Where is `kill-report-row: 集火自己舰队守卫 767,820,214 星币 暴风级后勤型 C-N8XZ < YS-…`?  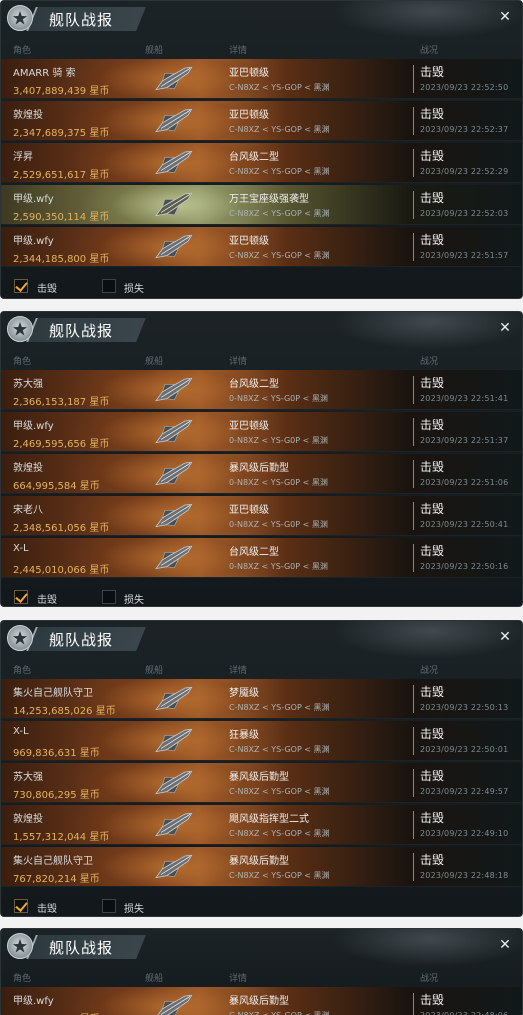
kill-report-row: 集火自己舰队守卫 767,820,214 星币 暴风级后勤型 C-N8XZ < YS-… is located at coordinates (261, 867).